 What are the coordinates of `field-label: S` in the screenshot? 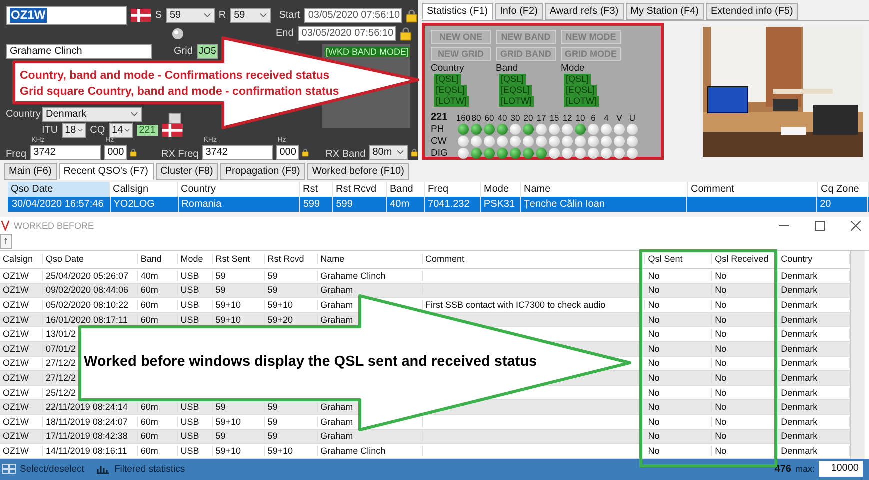 It's located at (158, 15).